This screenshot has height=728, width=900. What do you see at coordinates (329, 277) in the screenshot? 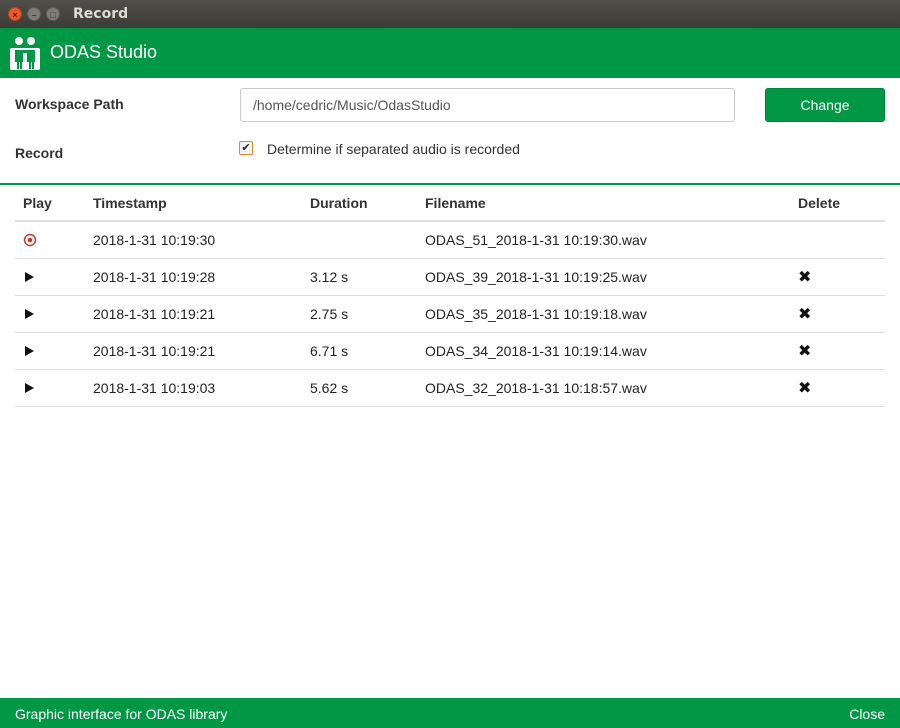
I see `duration-cell: 3.12 s` at bounding box center [329, 277].